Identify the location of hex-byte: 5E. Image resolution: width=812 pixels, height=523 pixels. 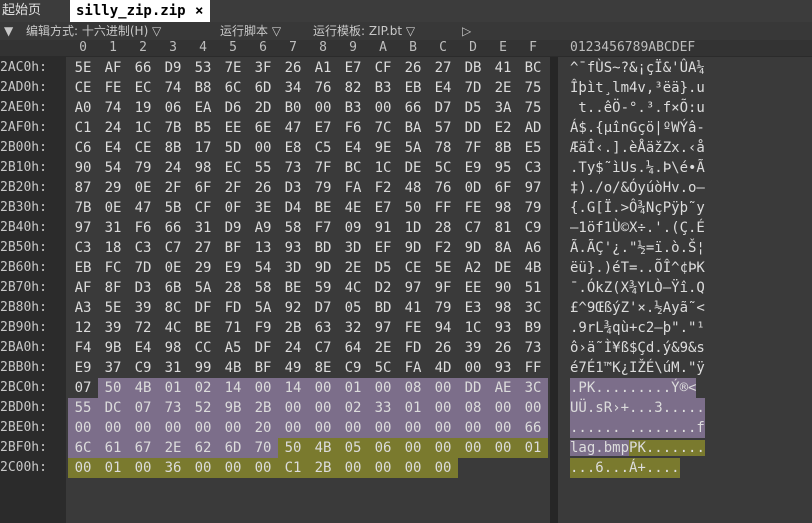
(83, 68).